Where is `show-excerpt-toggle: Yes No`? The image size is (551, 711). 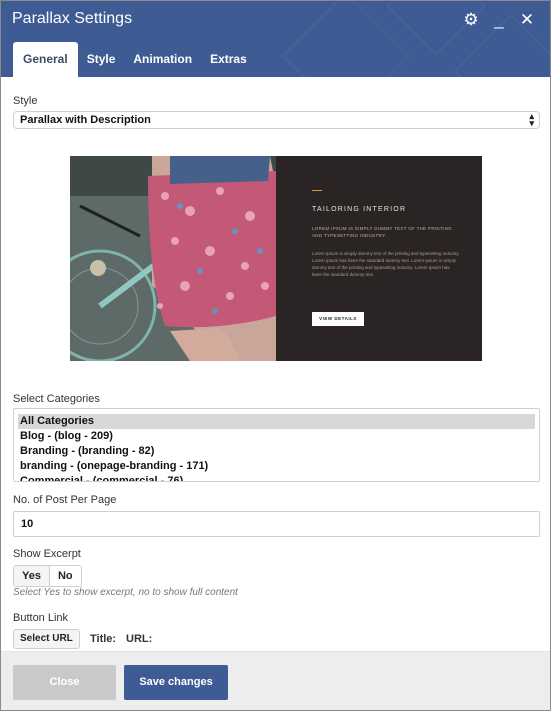
show-excerpt-toggle: Yes No is located at coordinates (47, 576).